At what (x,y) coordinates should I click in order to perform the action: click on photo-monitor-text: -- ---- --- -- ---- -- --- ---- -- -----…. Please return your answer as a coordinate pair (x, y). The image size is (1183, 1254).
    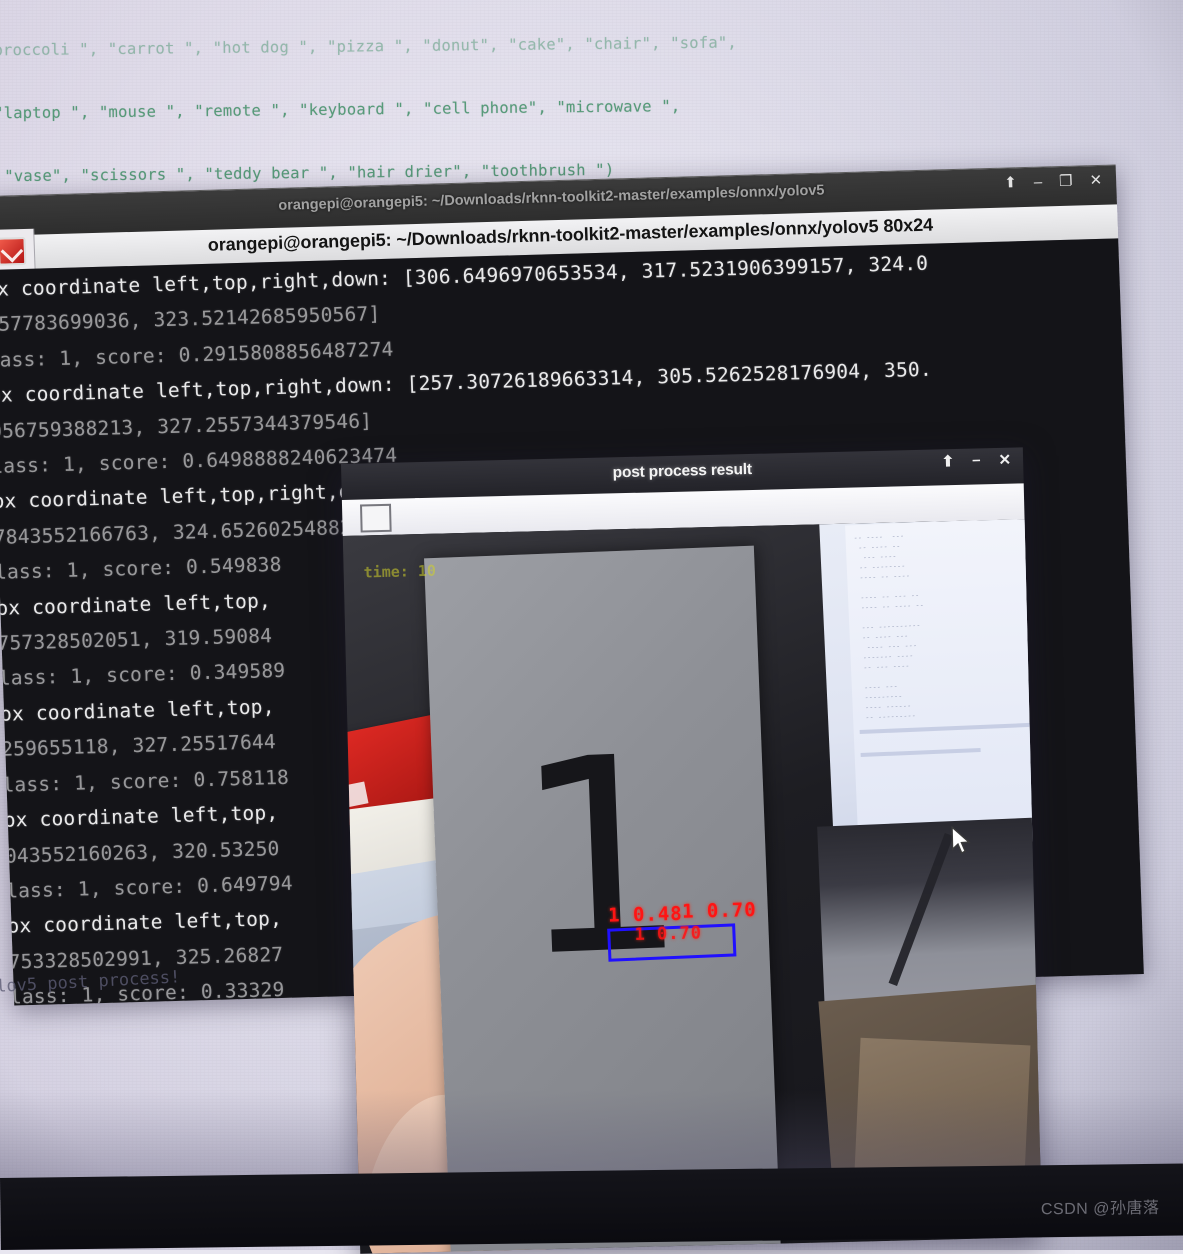
    Looking at the image, I should click on (889, 627).